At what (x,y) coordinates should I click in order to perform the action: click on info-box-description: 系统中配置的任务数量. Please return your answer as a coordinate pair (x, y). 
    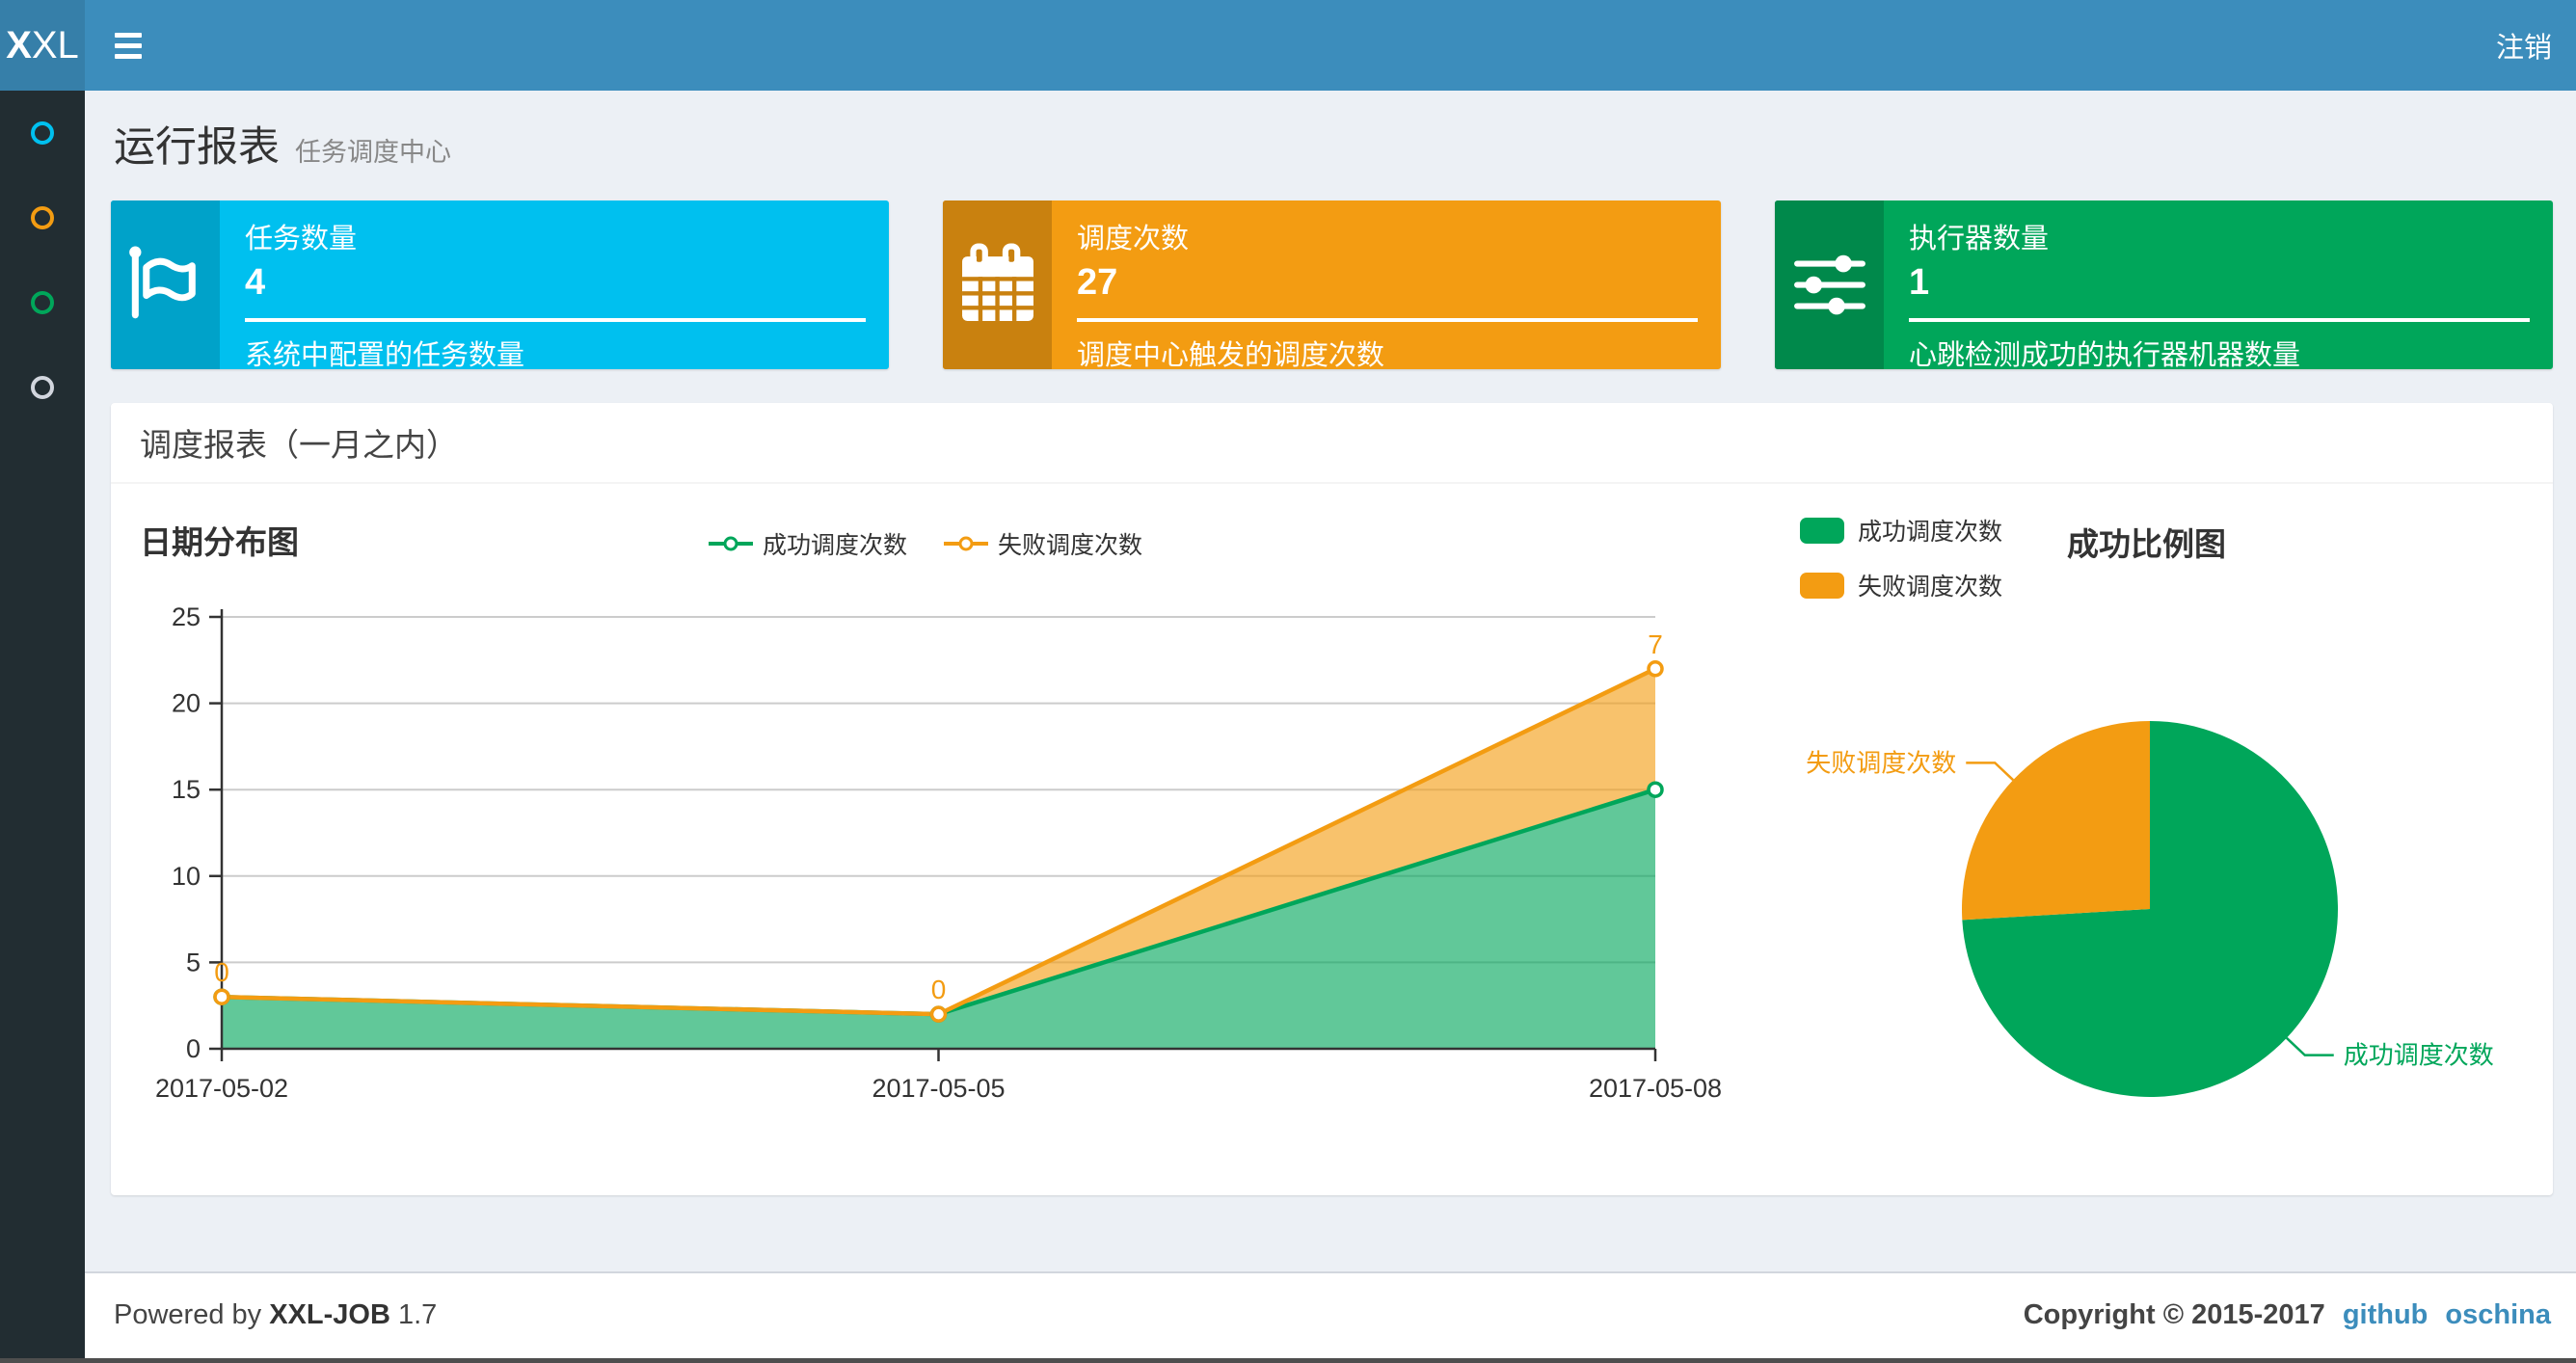
    Looking at the image, I should click on (385, 354).